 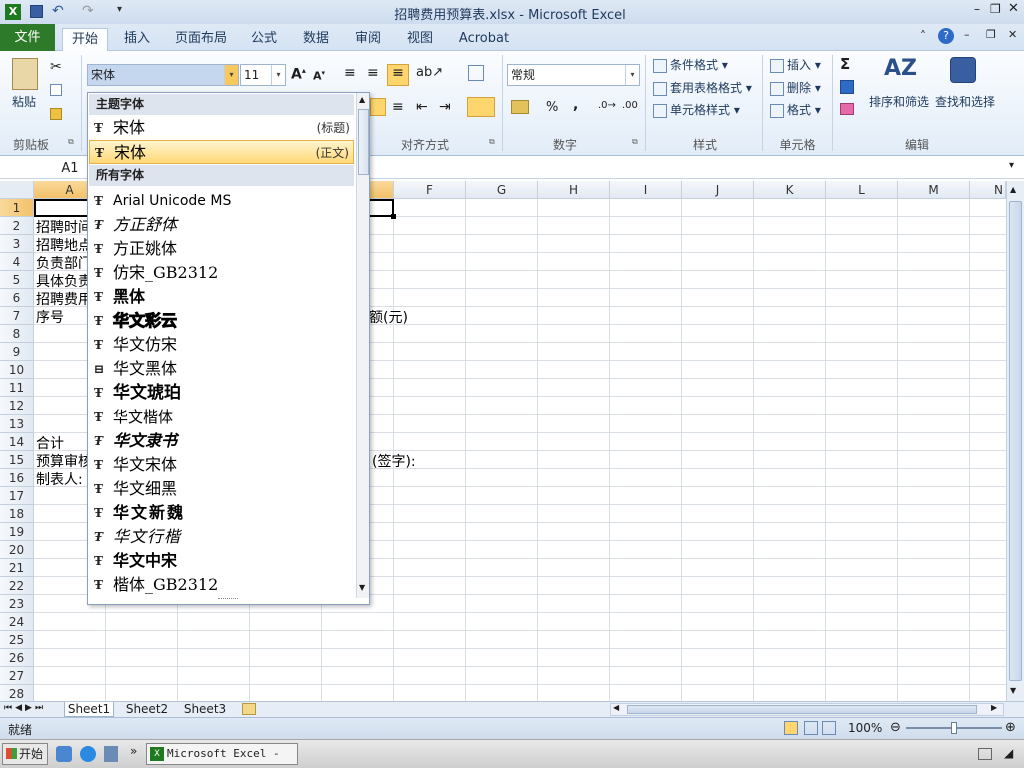 I want to click on font-list-scrollbar: ▲ ▼, so click(x=362, y=345).